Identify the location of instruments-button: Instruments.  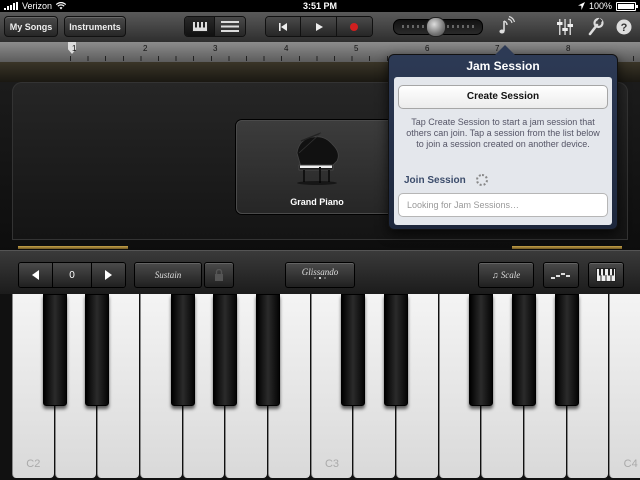
(95, 26).